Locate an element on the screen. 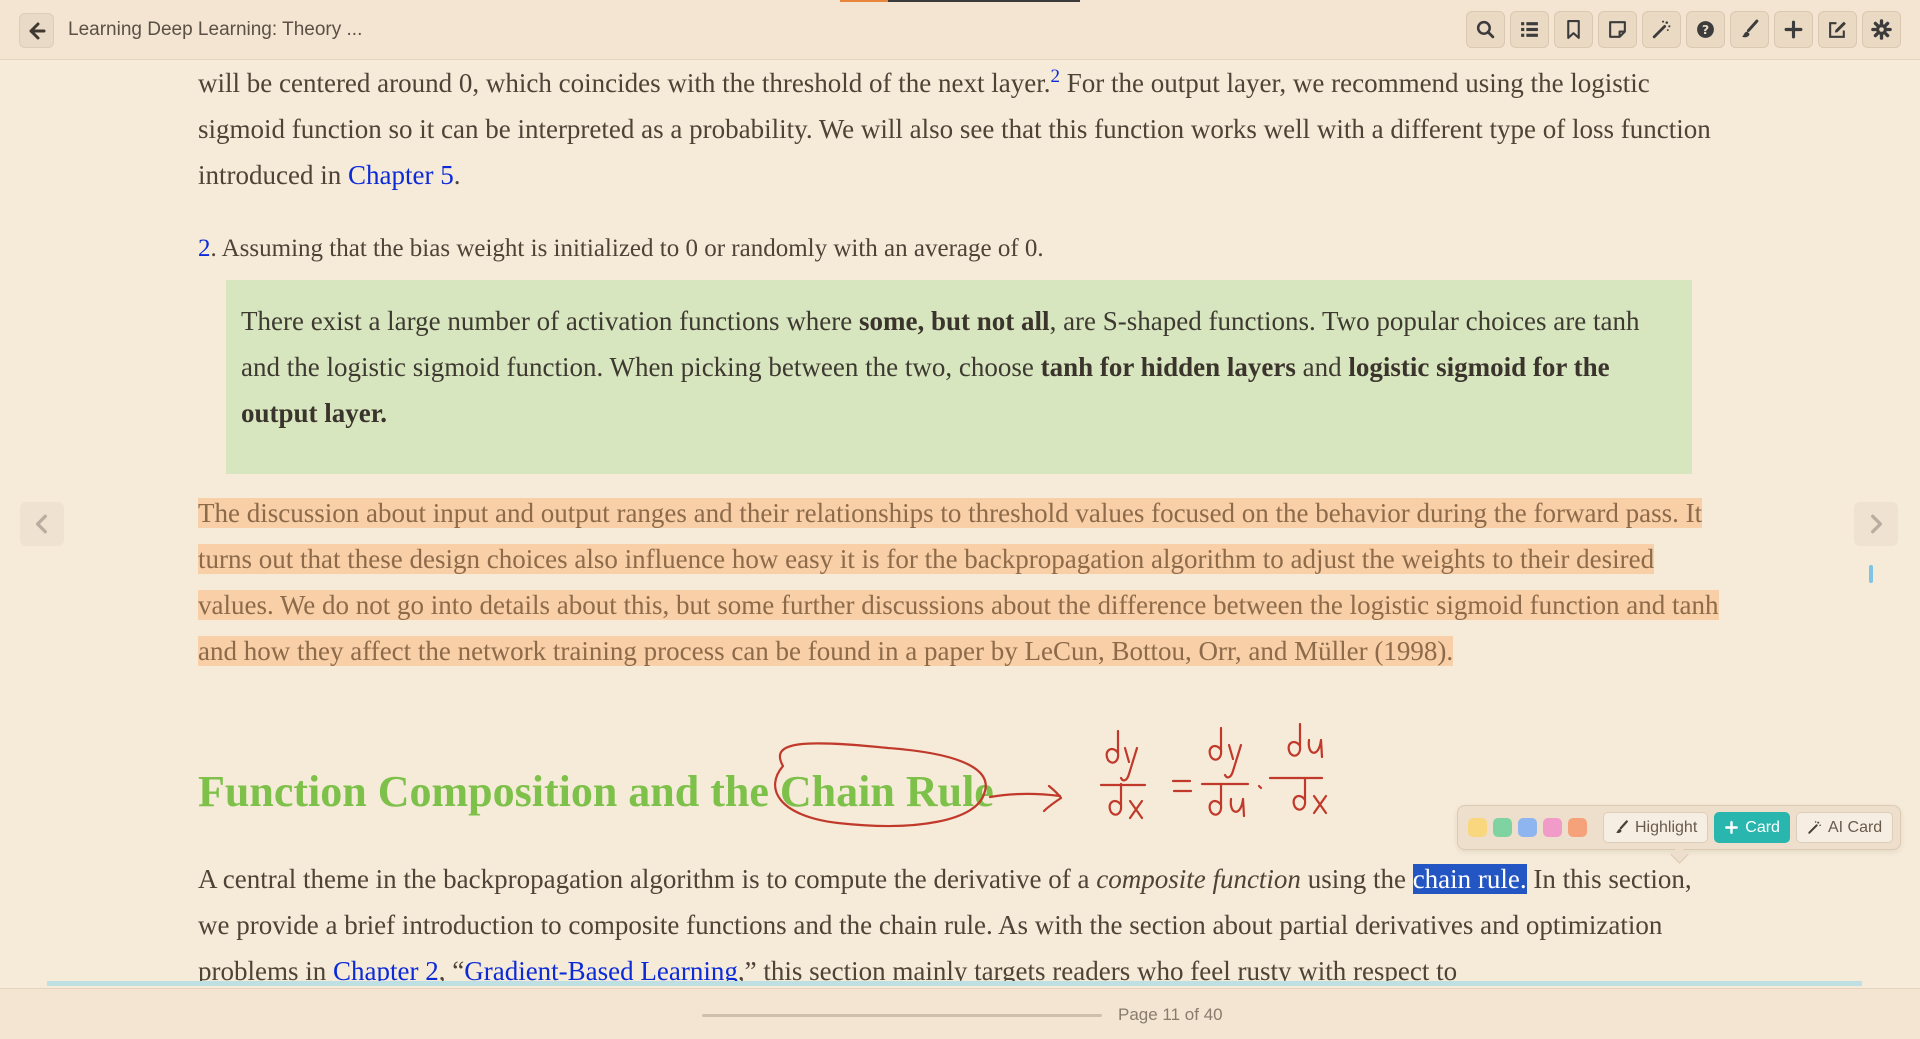 The image size is (1920, 1039). edit-icon is located at coordinates (1837, 29).